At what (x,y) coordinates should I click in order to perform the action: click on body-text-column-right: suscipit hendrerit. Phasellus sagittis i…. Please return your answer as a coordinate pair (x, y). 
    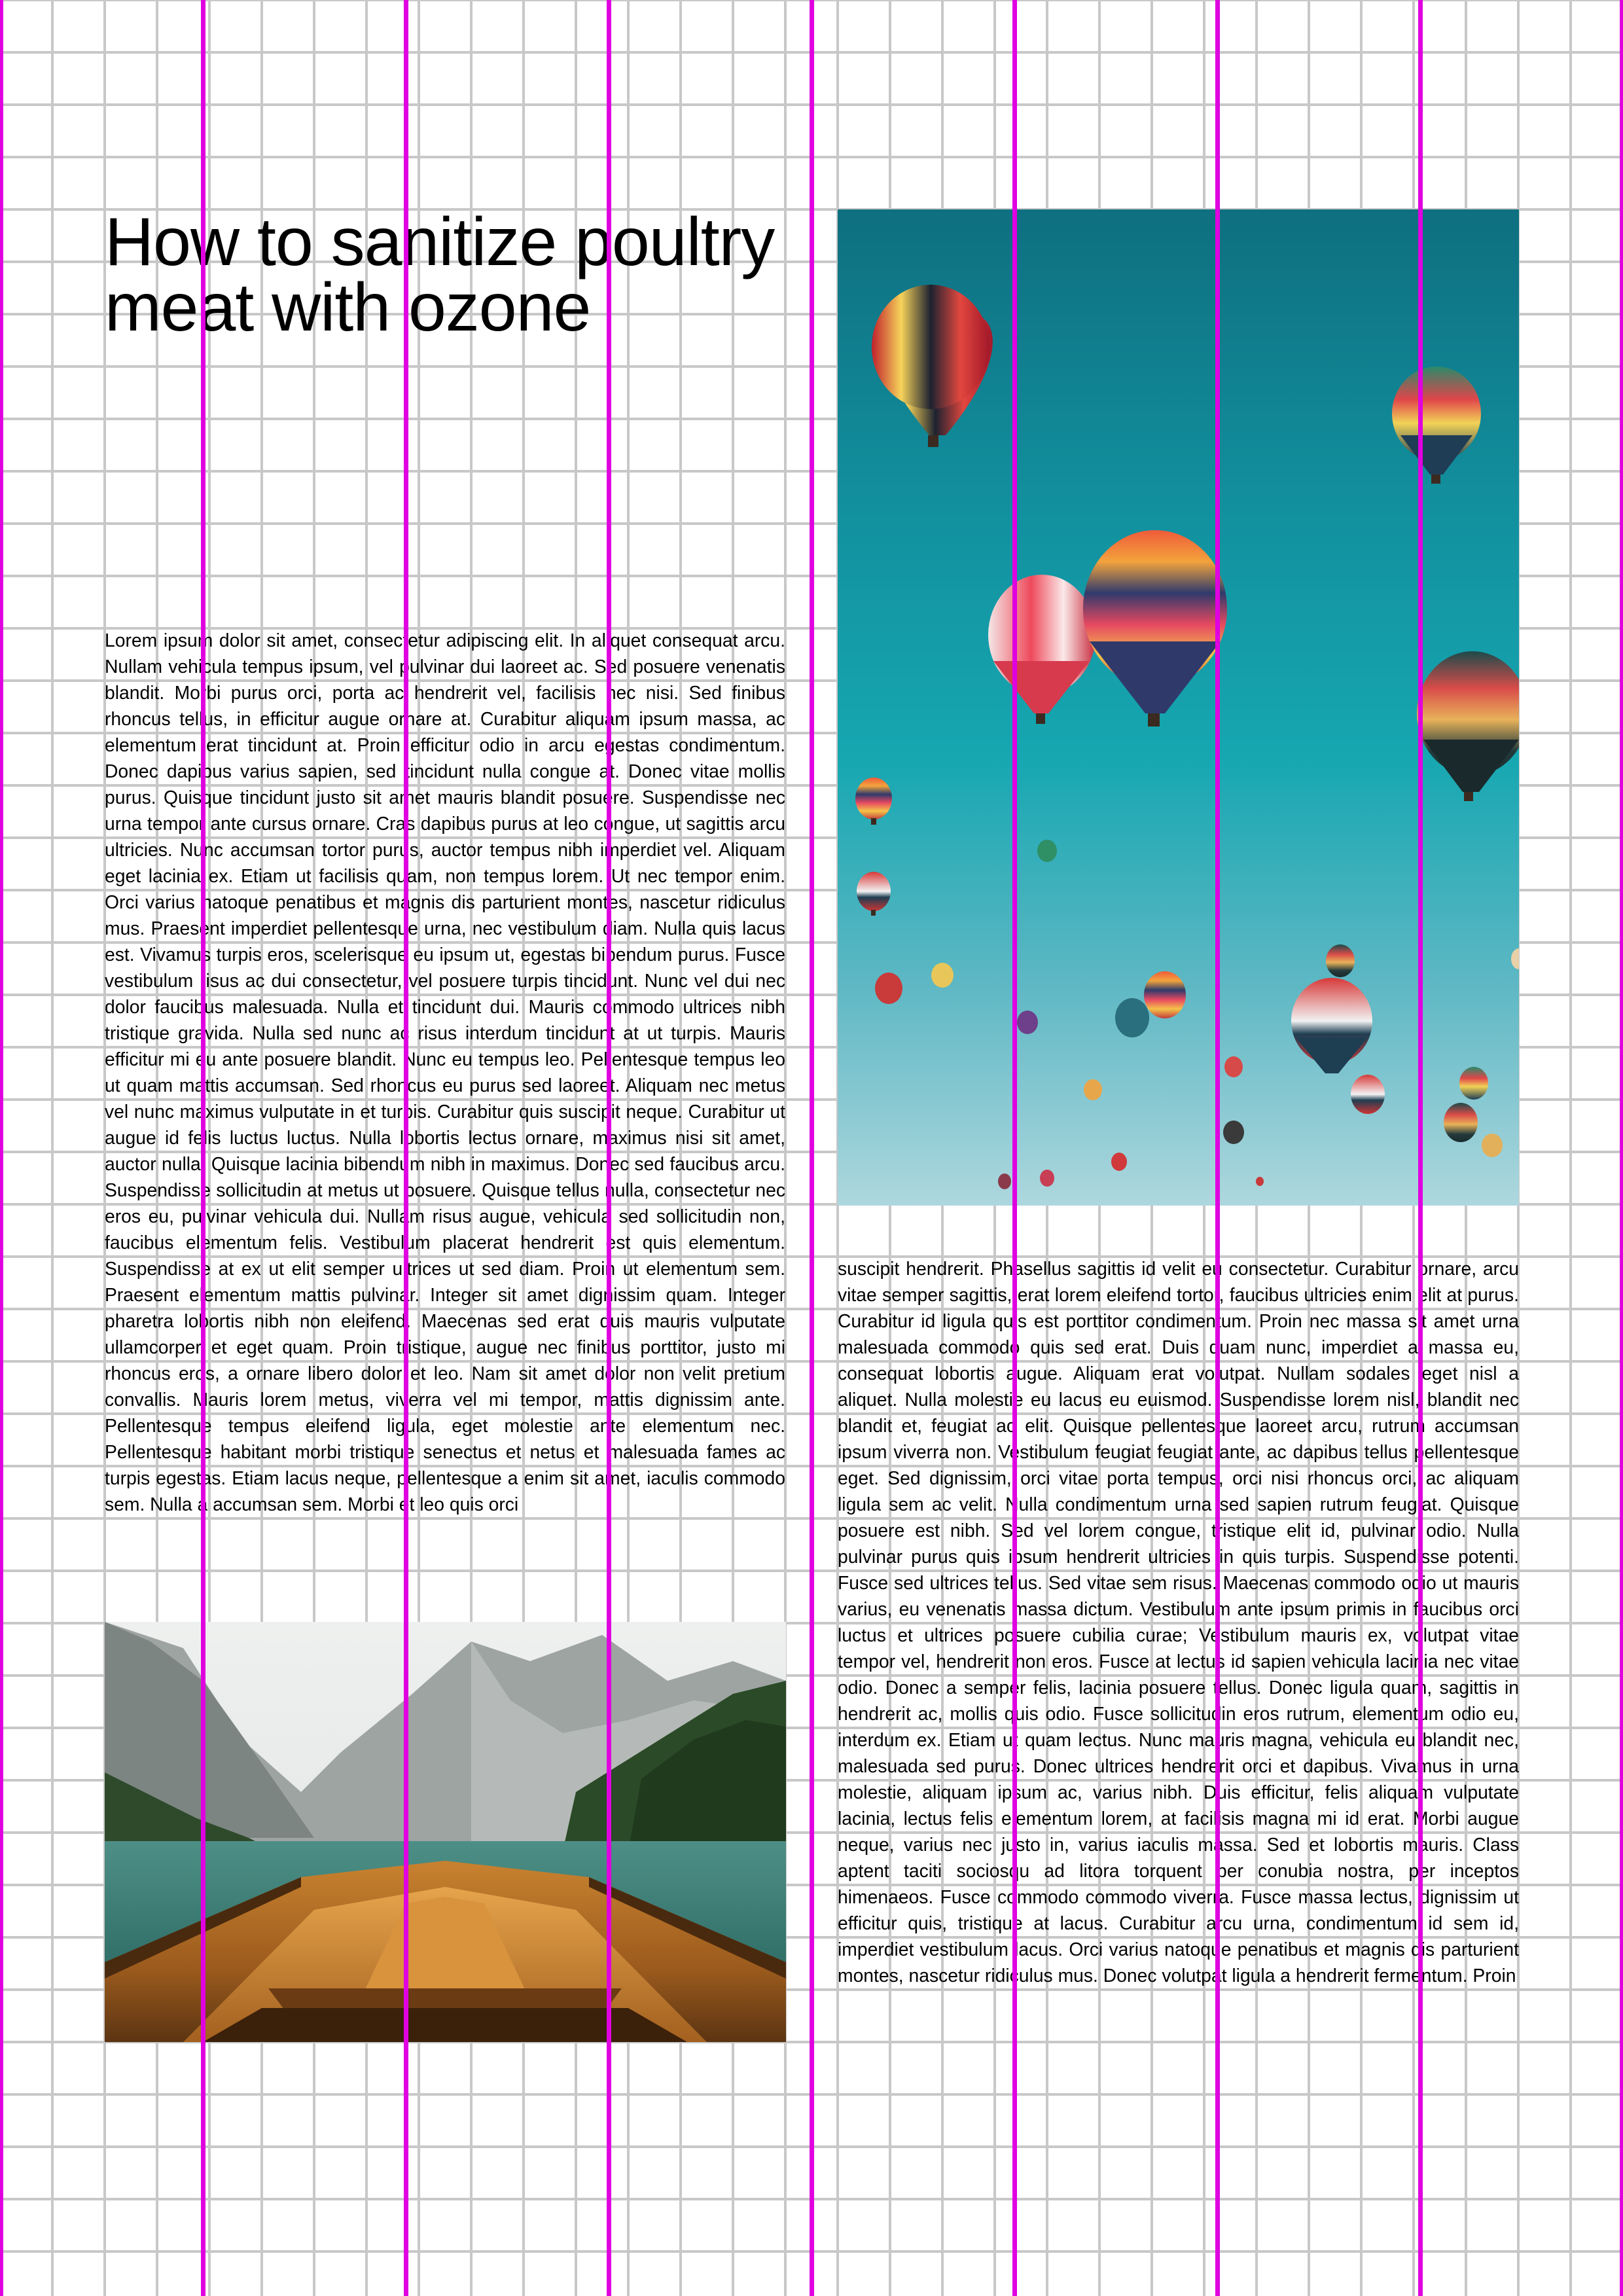
    Looking at the image, I should click on (1178, 1622).